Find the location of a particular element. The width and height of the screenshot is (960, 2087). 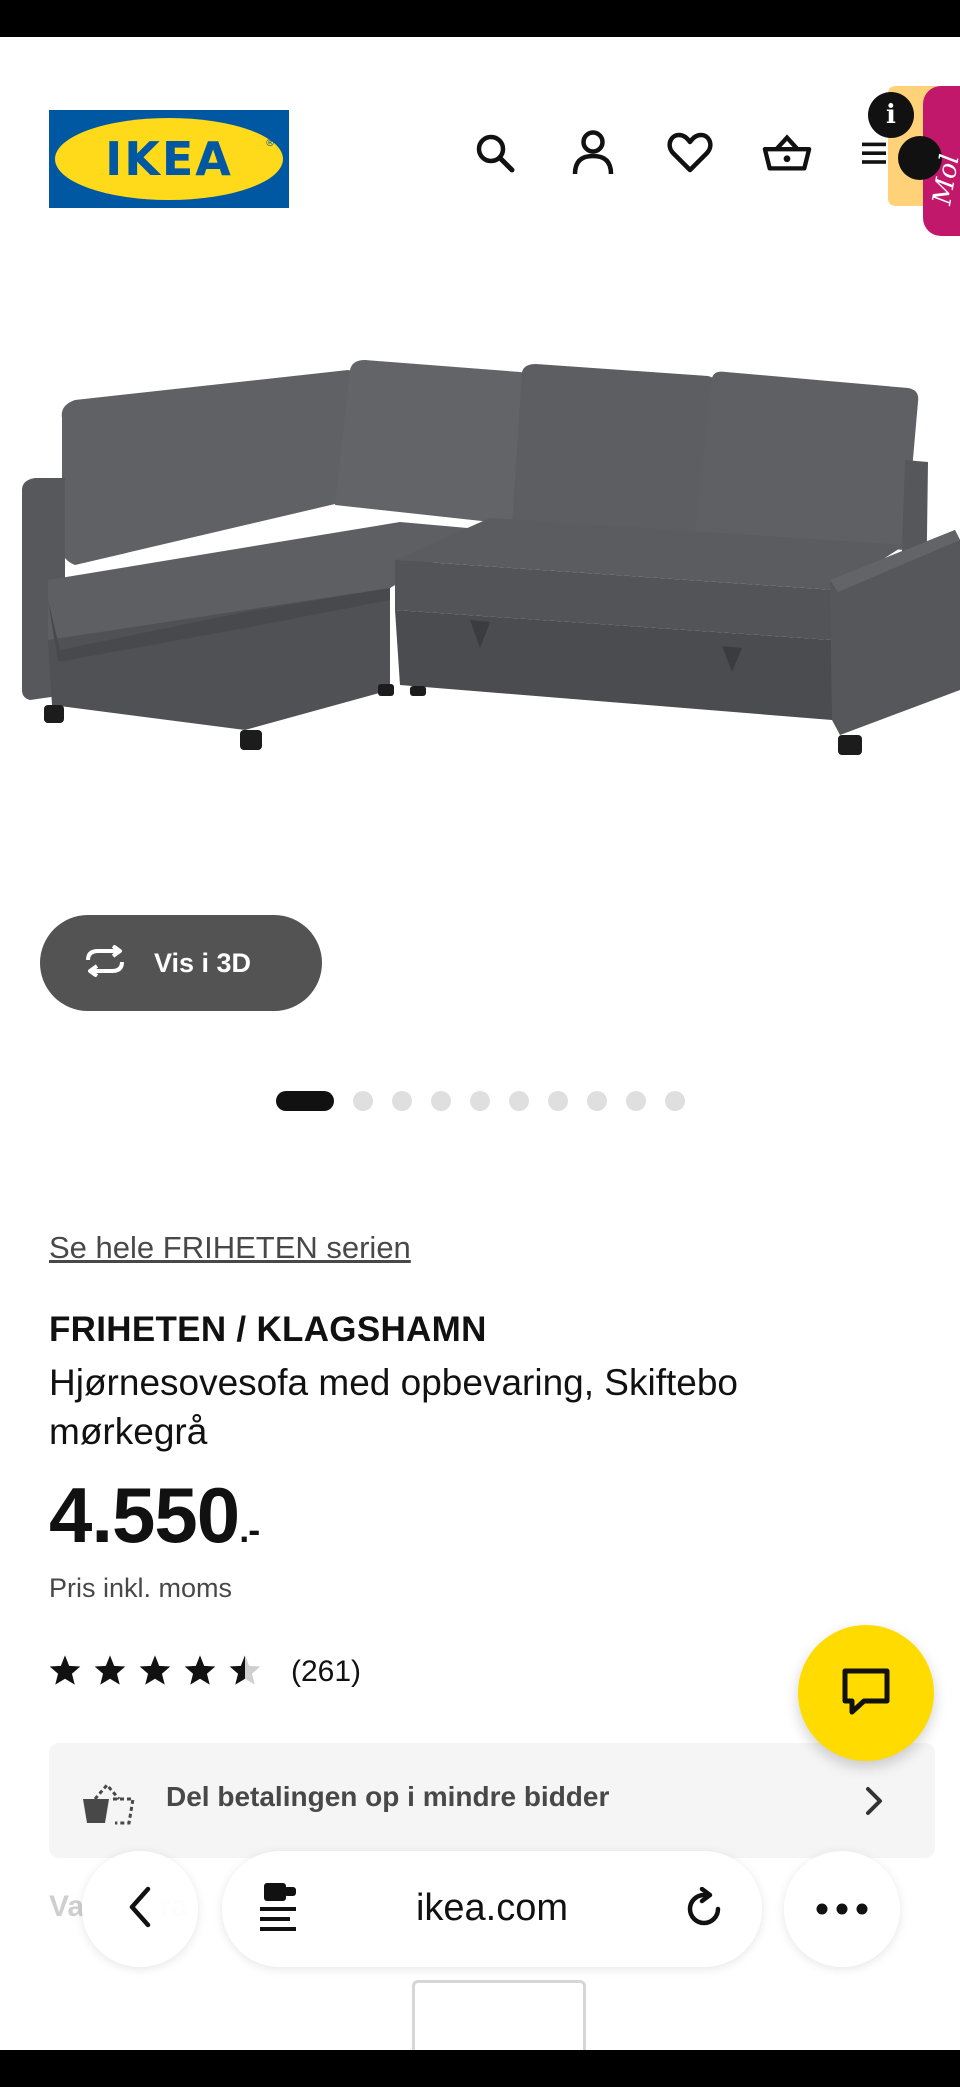

gallery-dot-active is located at coordinates (304, 1101).